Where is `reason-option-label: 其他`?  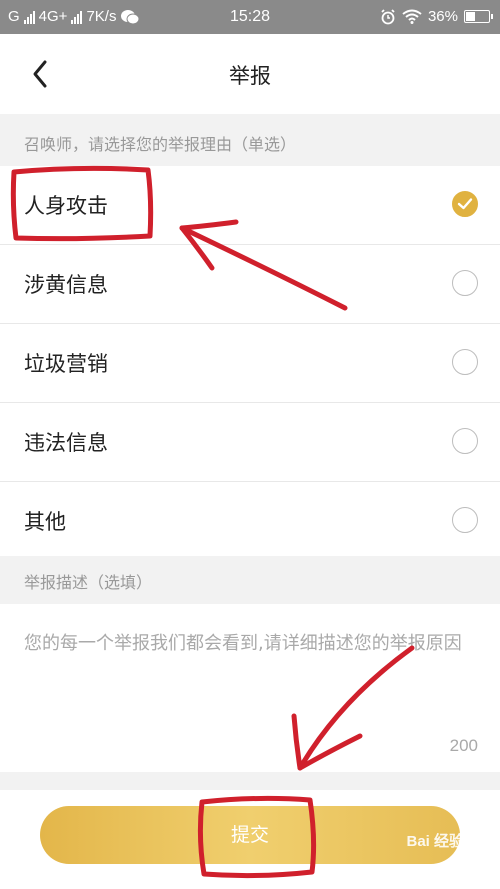
reason-option-label: 其他 is located at coordinates (45, 522).